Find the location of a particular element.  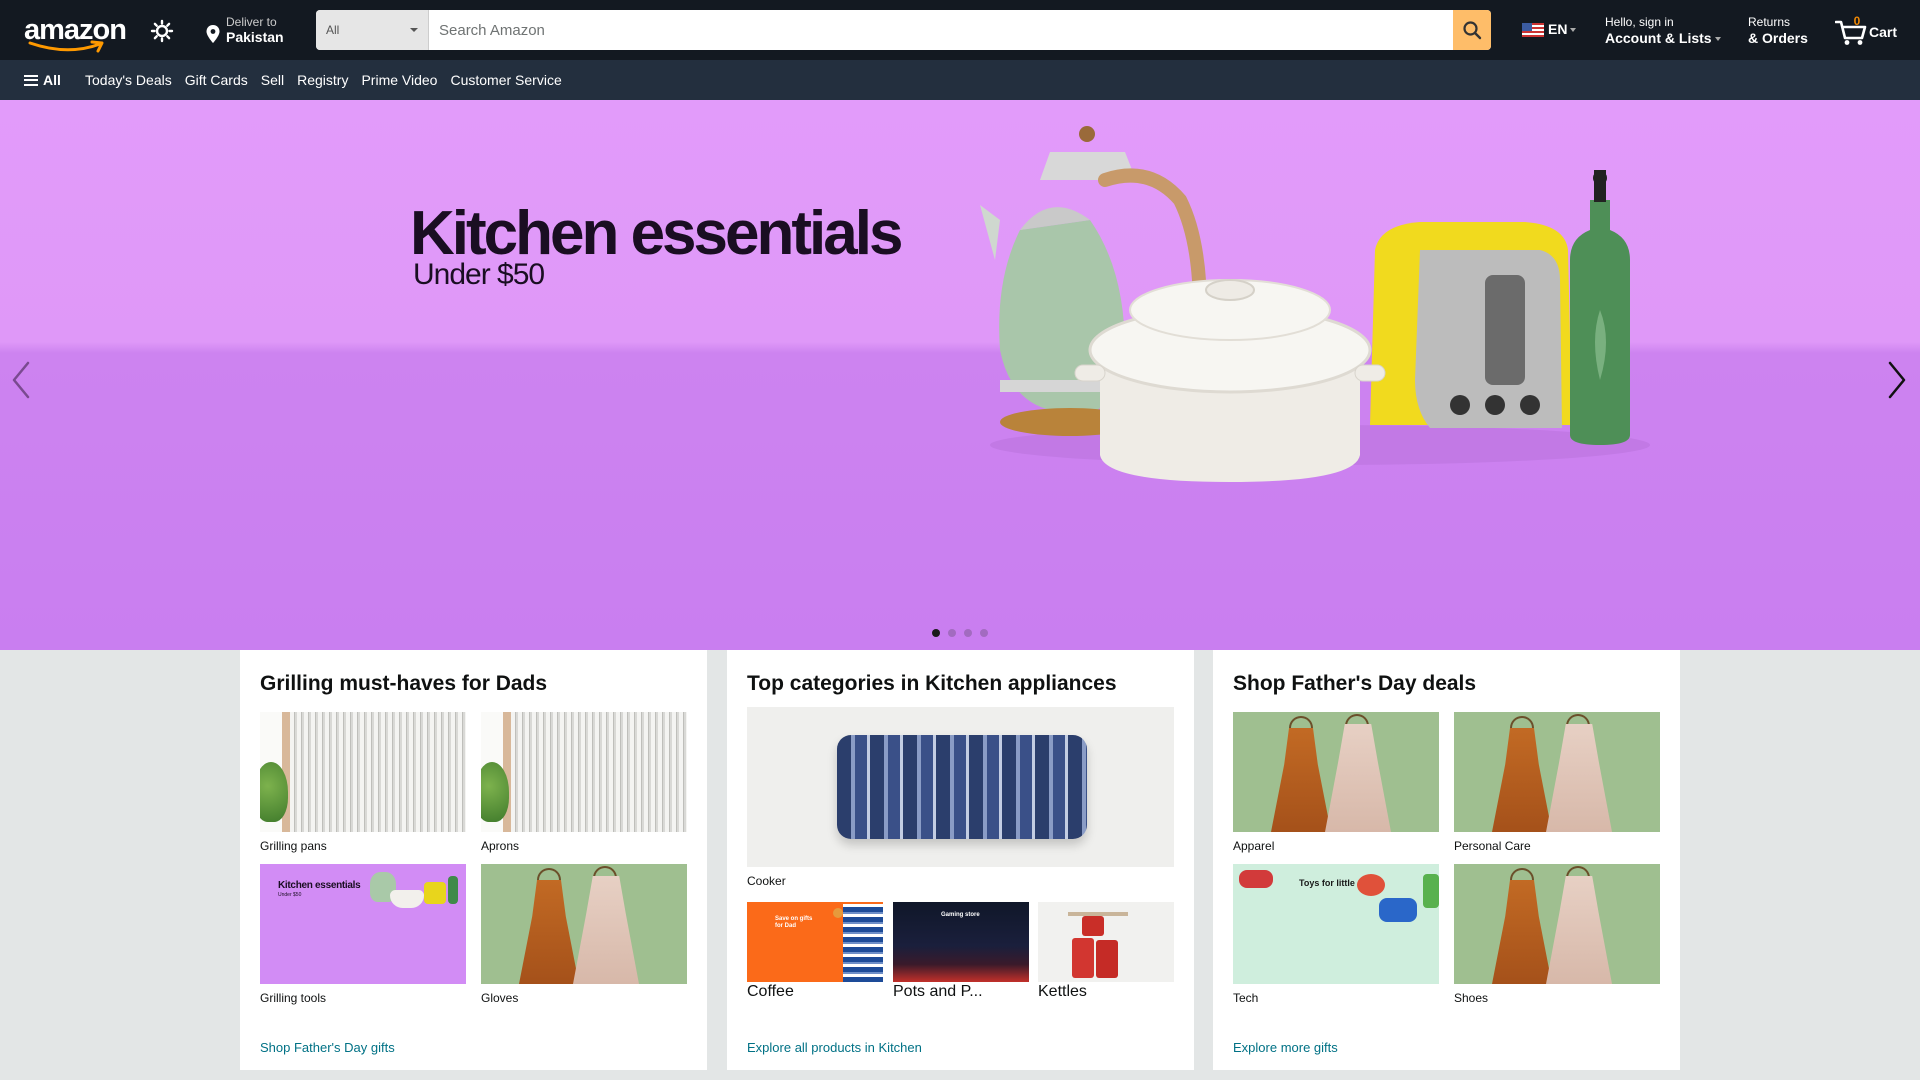

tile-caption: Tech is located at coordinates (1246, 998).